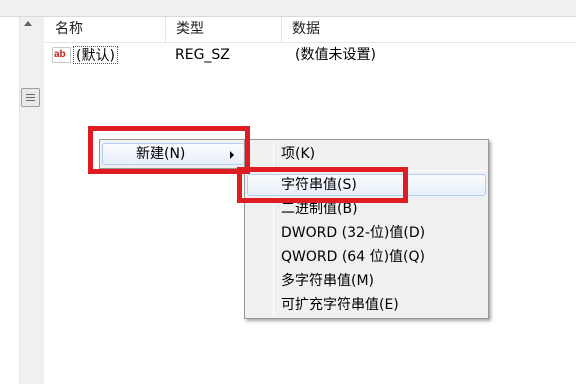 The image size is (576, 384). Describe the element at coordinates (202, 55) in the screenshot. I see `row-type-cell: REG_SZ` at that location.